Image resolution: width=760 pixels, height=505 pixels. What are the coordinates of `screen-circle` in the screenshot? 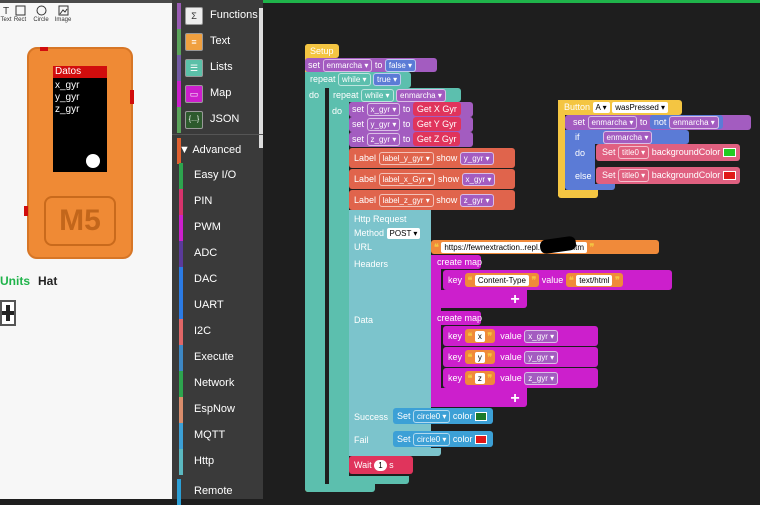 It's located at (93, 161).